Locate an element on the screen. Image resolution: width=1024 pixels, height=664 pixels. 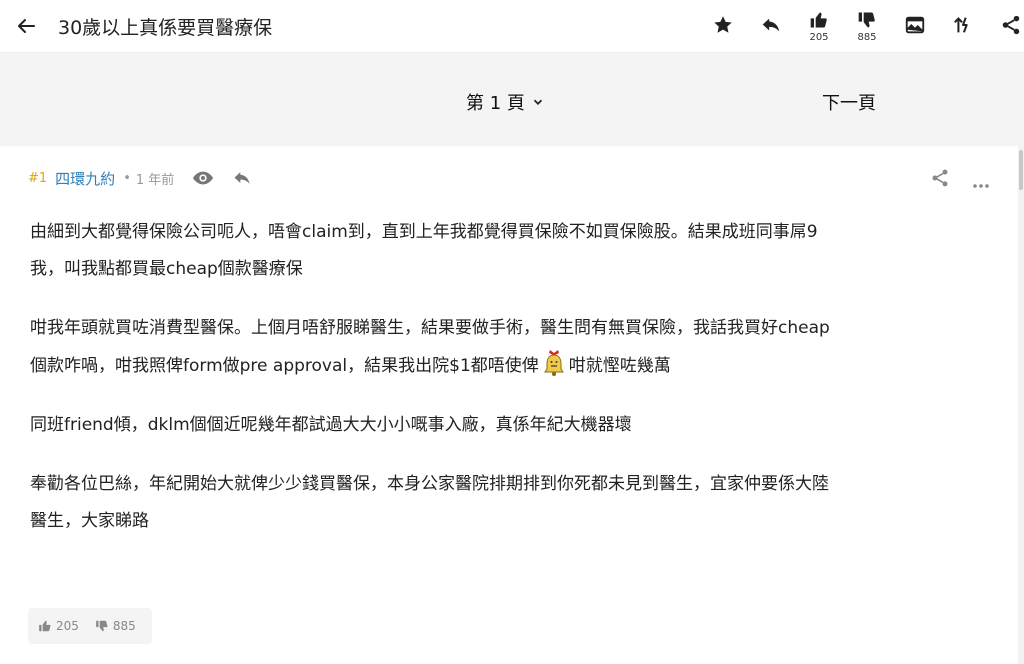
post-dislike-button: 885 is located at coordinates (115, 626).